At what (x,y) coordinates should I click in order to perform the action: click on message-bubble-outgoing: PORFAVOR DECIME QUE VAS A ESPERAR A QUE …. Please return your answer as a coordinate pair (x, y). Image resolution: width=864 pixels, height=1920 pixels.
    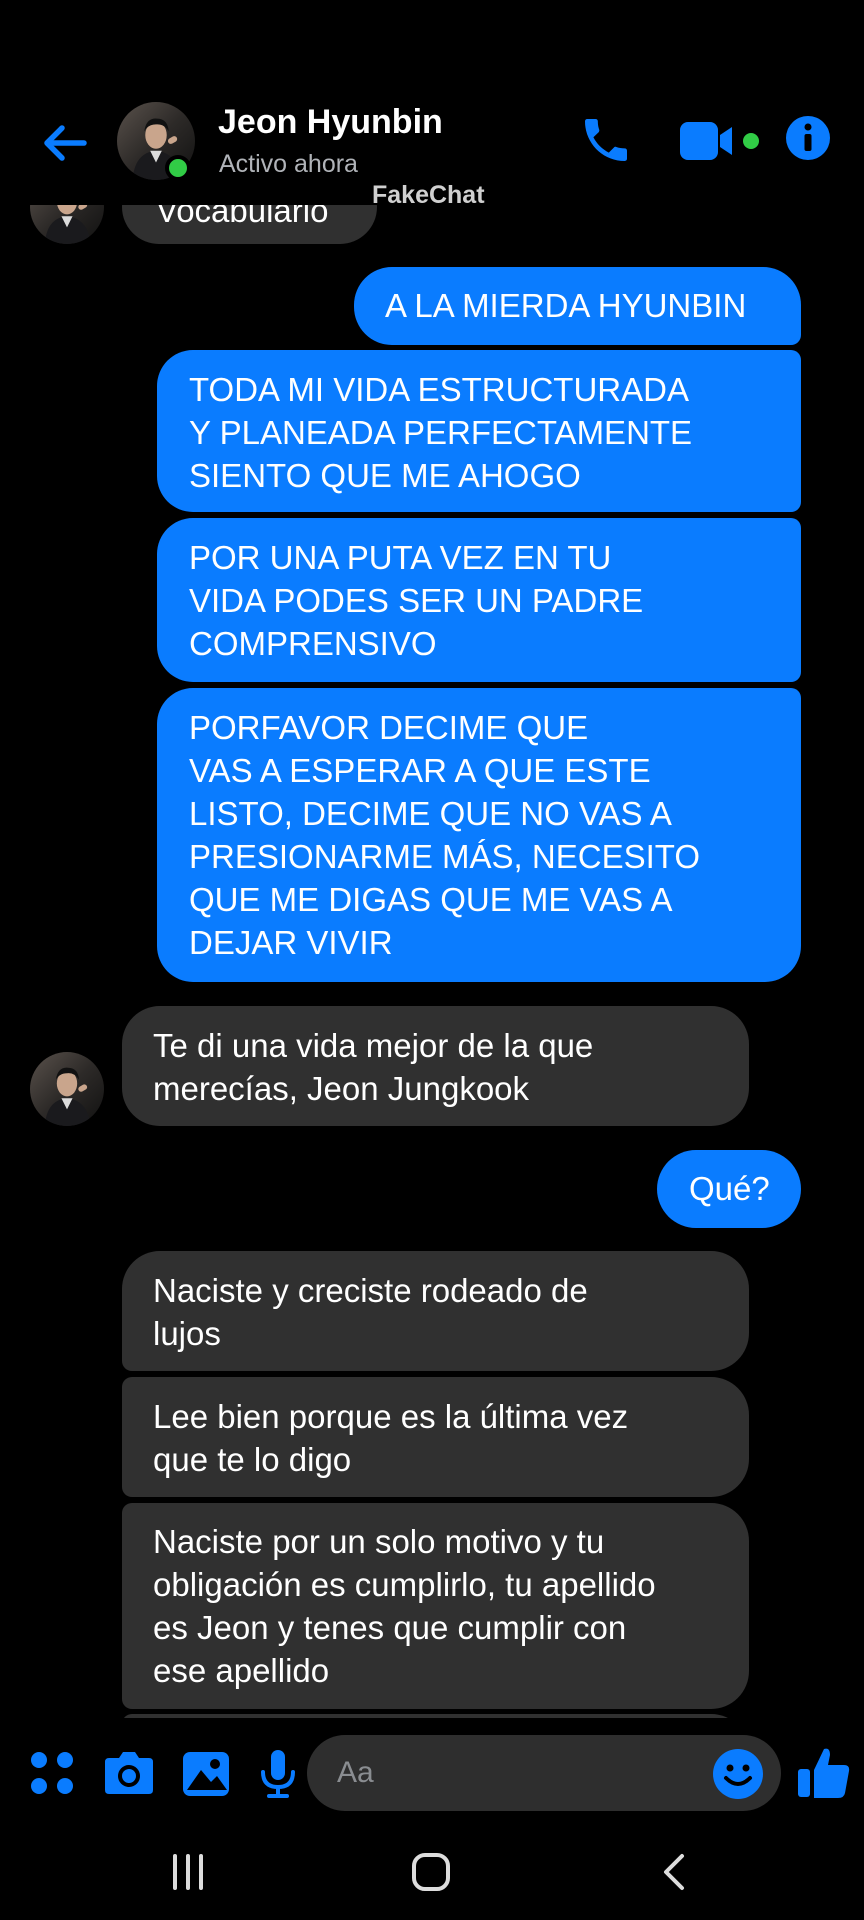
    Looking at the image, I should click on (479, 835).